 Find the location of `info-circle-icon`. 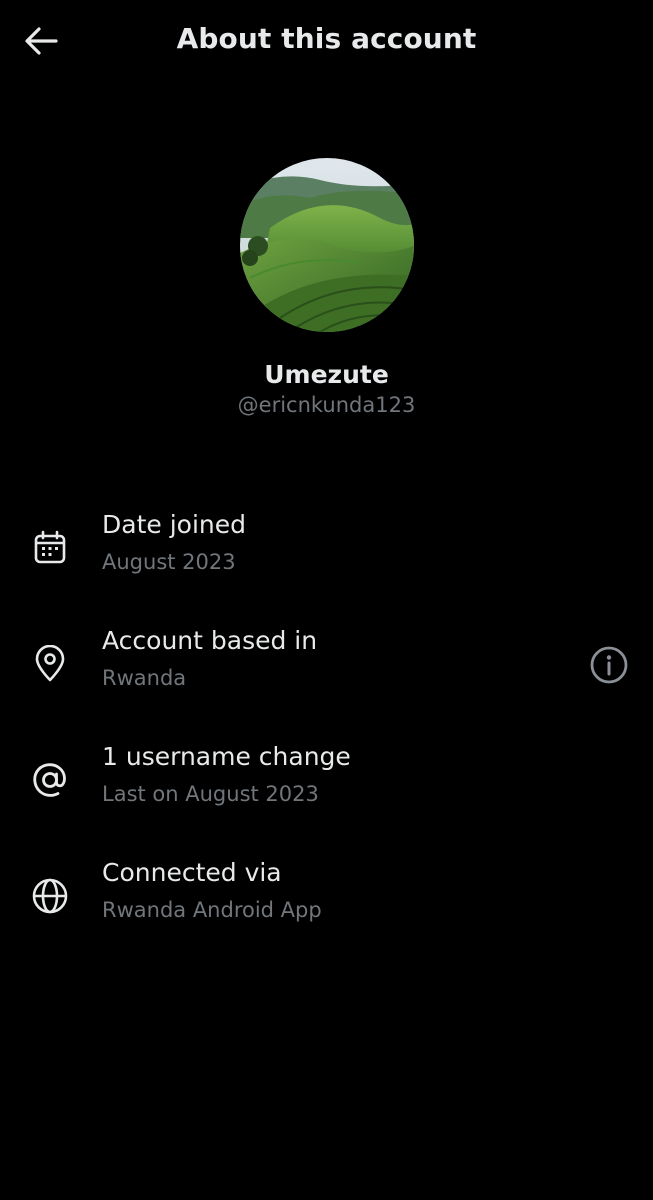

info-circle-icon is located at coordinates (609, 665).